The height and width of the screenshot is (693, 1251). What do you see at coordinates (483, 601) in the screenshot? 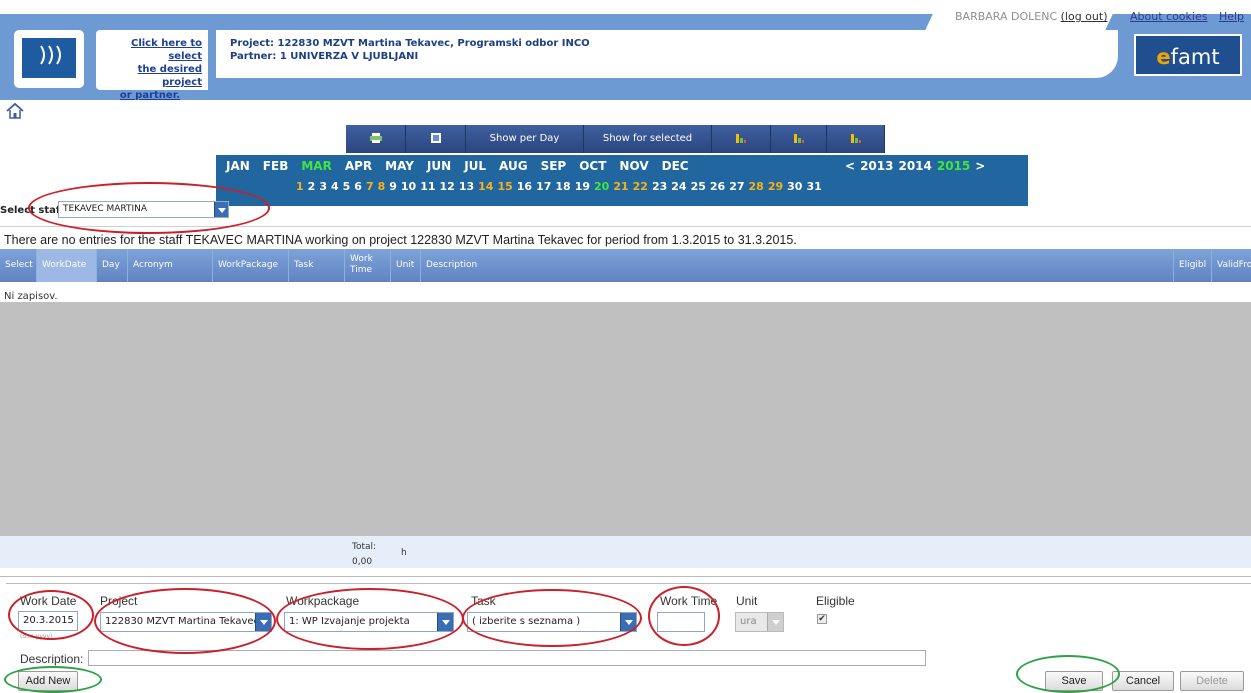
I see `task-label: Task` at bounding box center [483, 601].